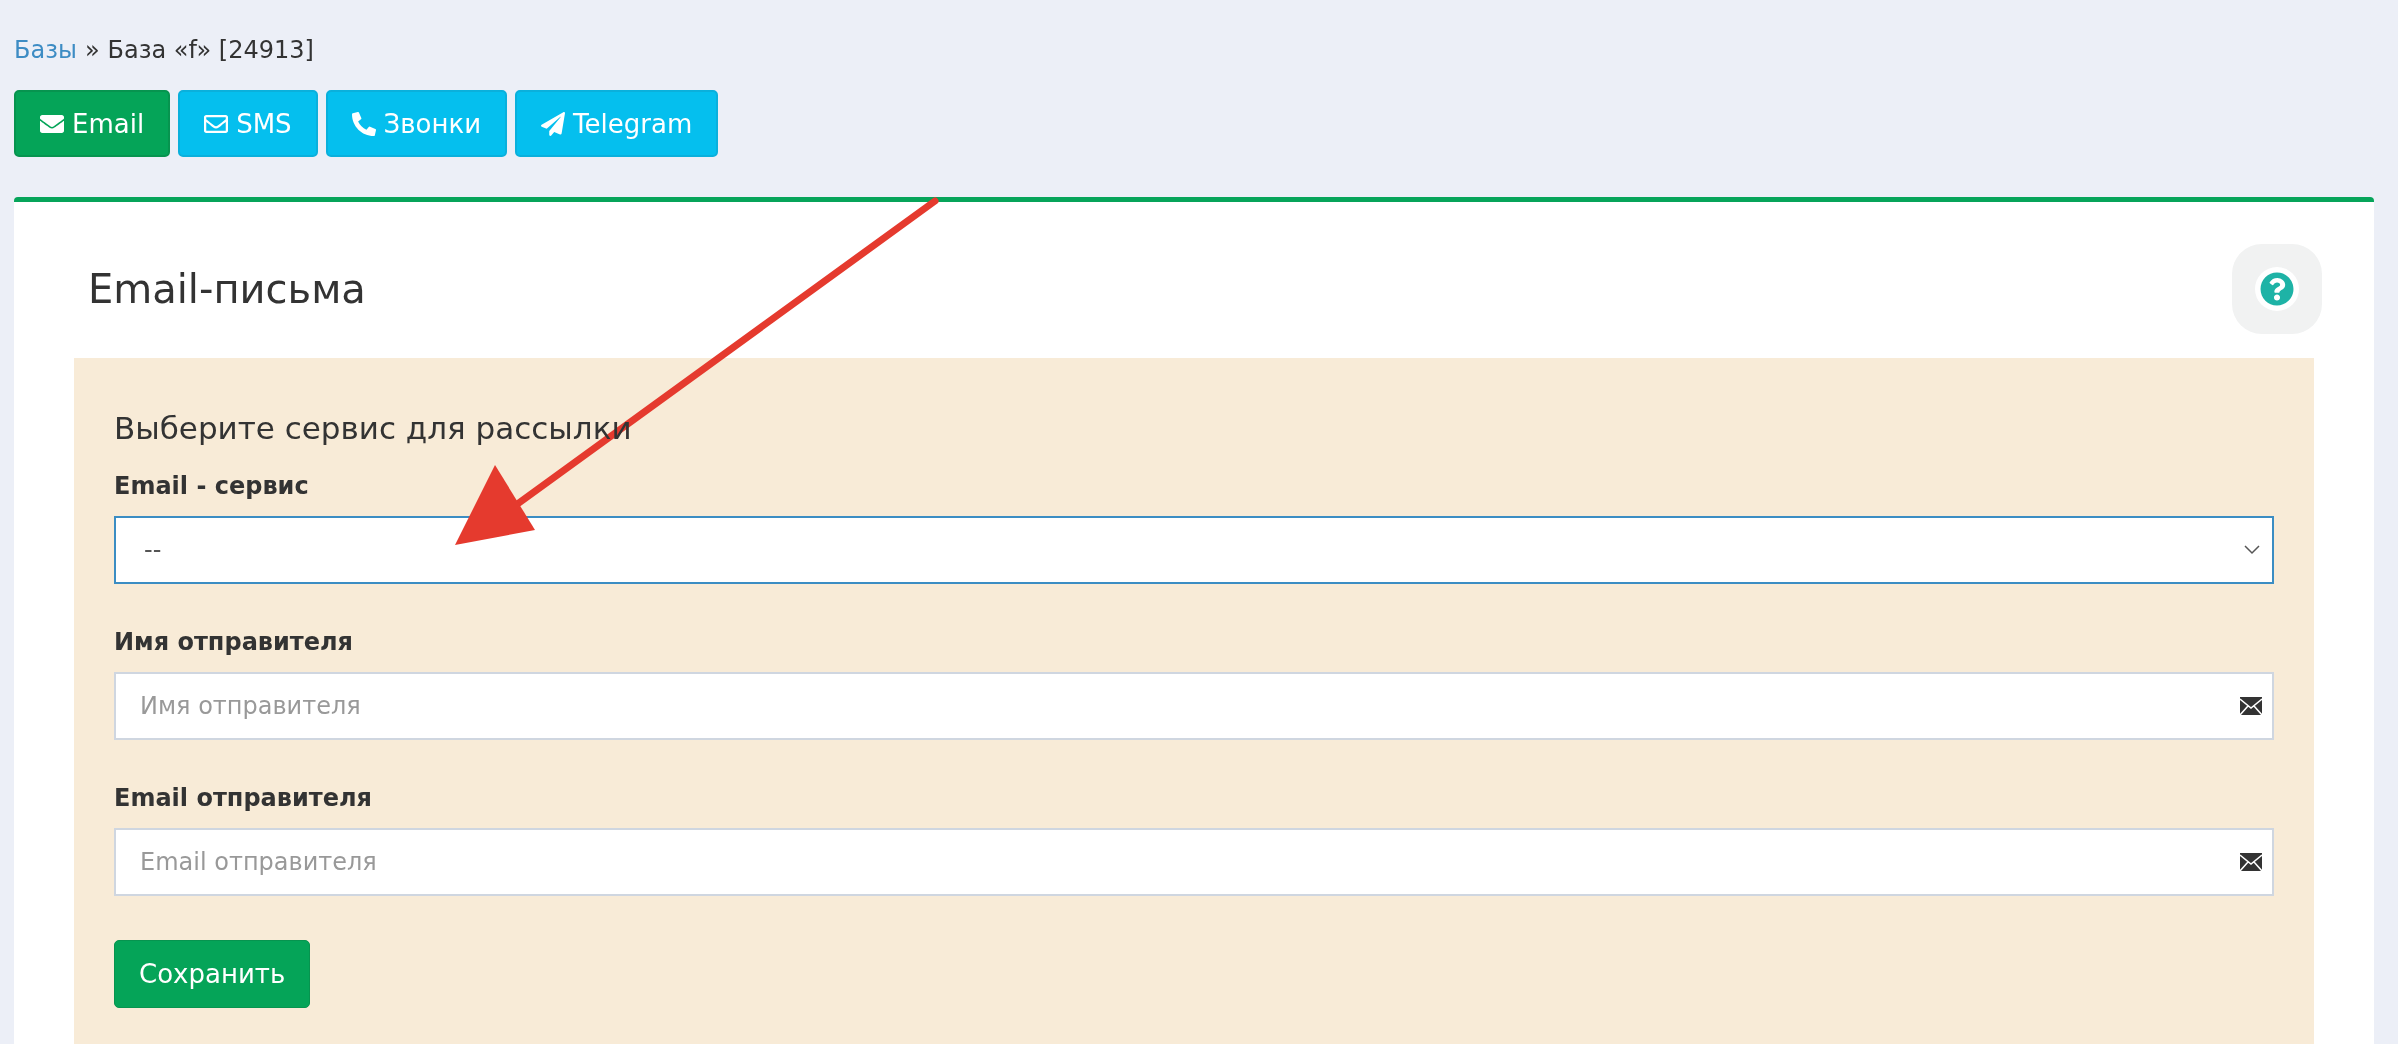  I want to click on help-icon, so click(2277, 289).